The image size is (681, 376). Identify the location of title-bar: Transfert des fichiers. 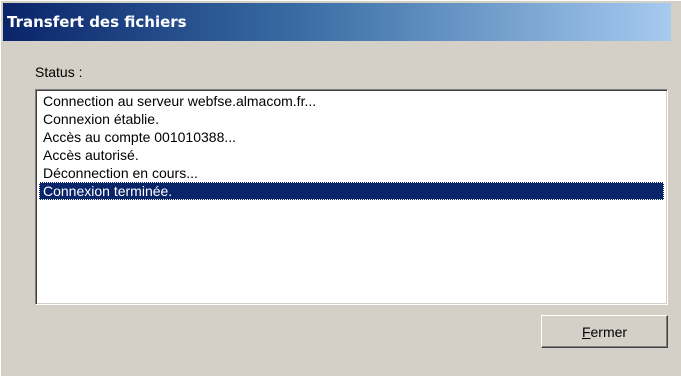
(337, 22).